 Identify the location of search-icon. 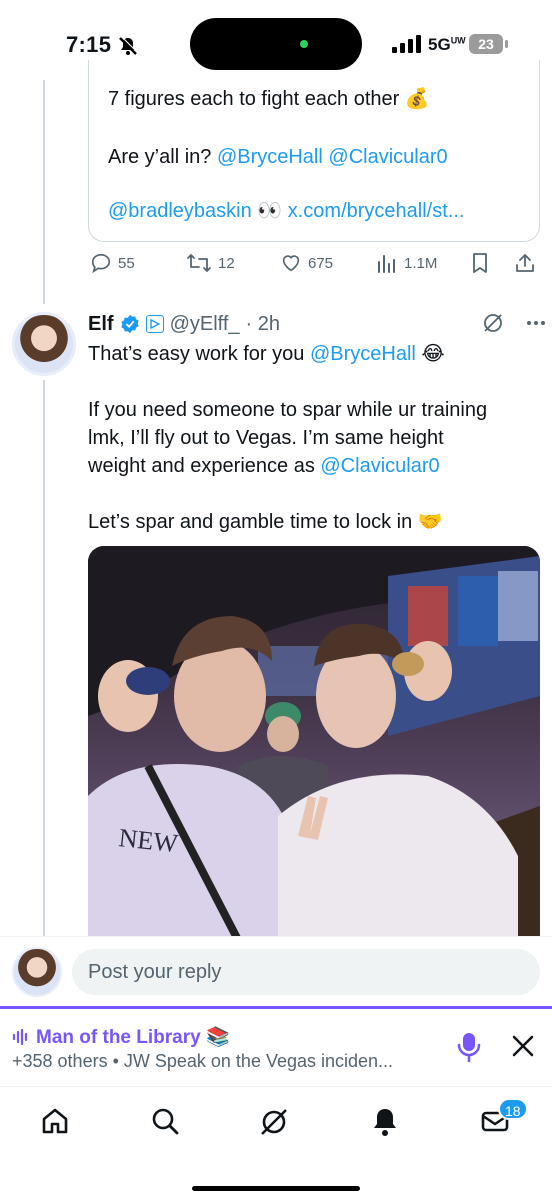
(165, 1121).